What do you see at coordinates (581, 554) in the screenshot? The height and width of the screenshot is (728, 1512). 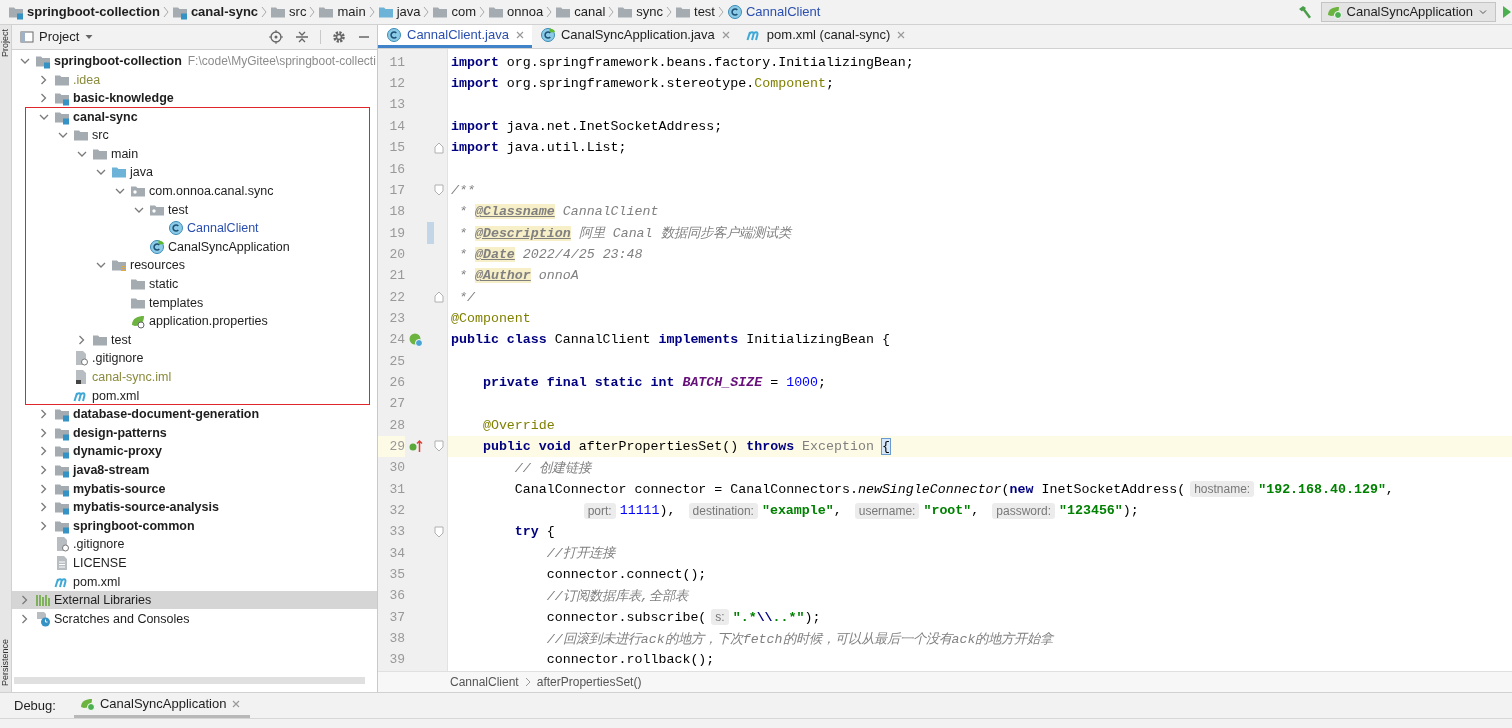 I see `code-line: //打开连接` at bounding box center [581, 554].